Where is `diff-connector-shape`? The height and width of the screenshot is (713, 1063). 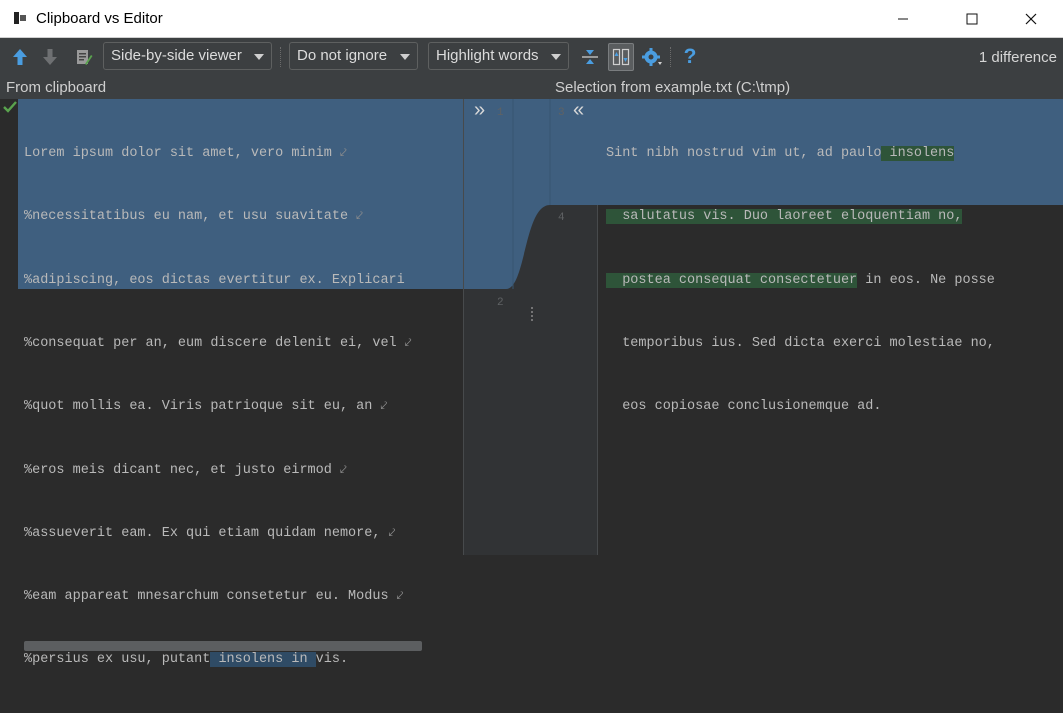 diff-connector-shape is located at coordinates (531, 194).